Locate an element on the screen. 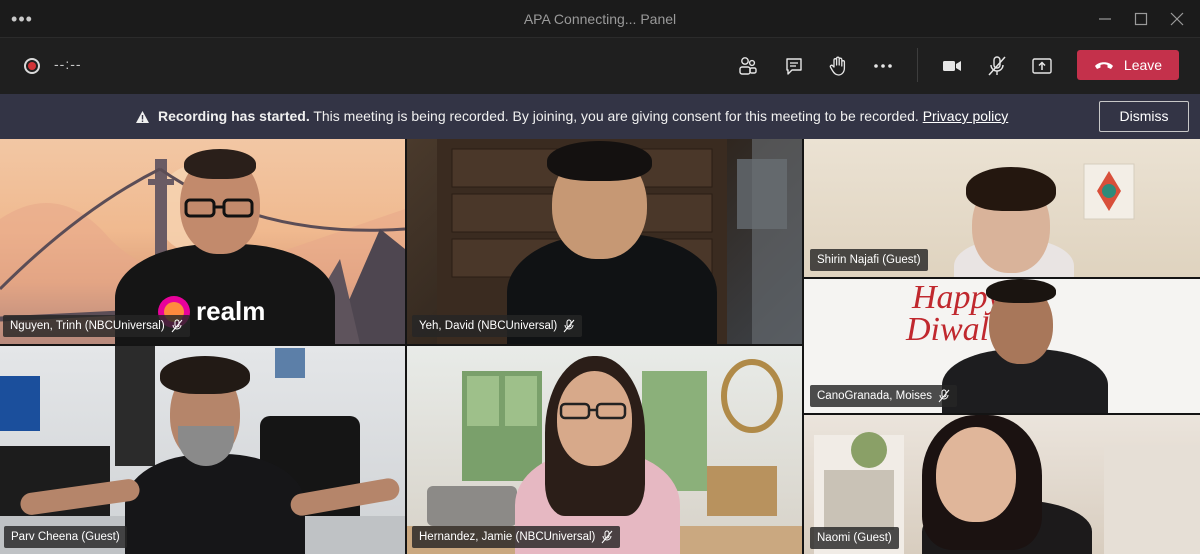  warning-icon is located at coordinates (142, 117).